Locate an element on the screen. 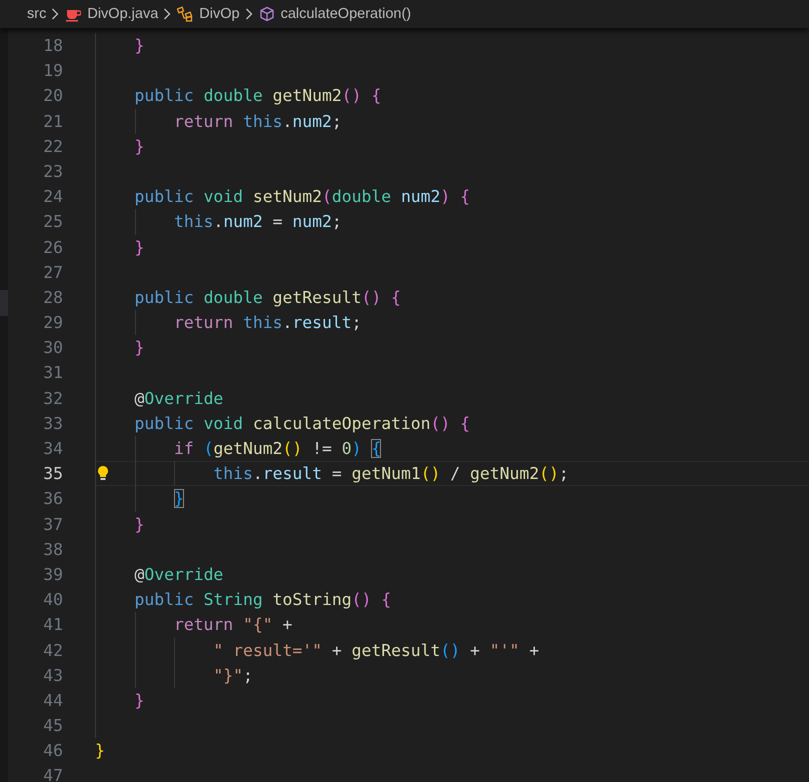 The width and height of the screenshot is (809, 782). breadcrumb-item: DivOp.java is located at coordinates (122, 14).